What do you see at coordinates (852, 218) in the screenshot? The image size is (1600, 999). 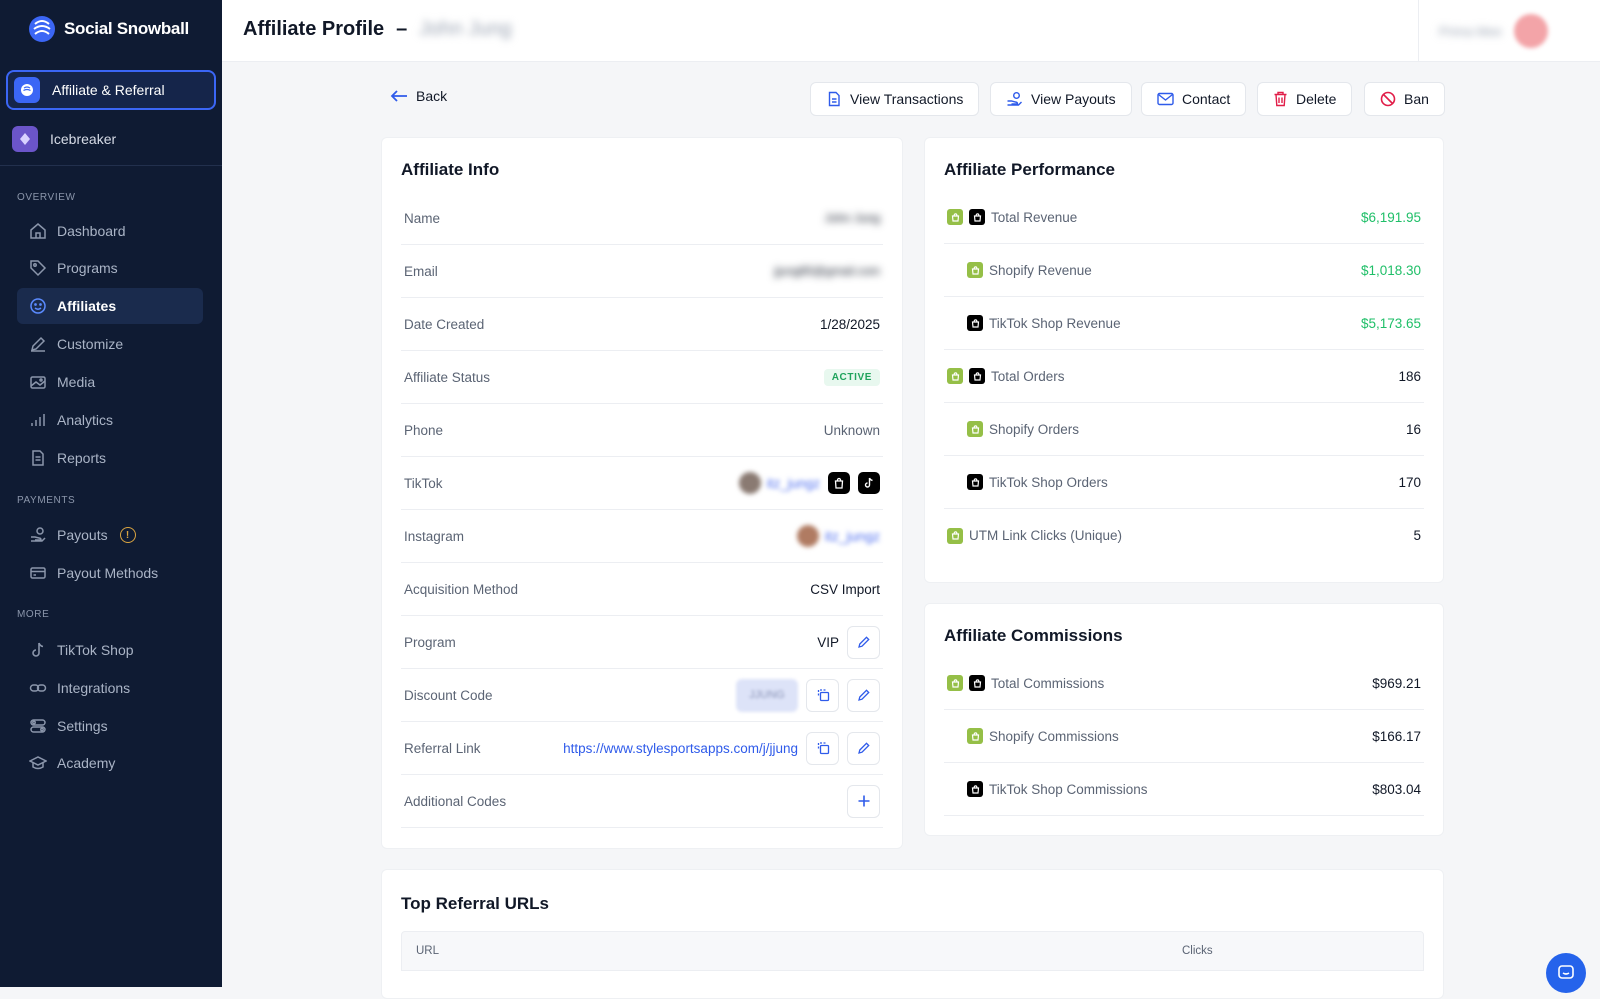 I see `name-value: John Jung` at bounding box center [852, 218].